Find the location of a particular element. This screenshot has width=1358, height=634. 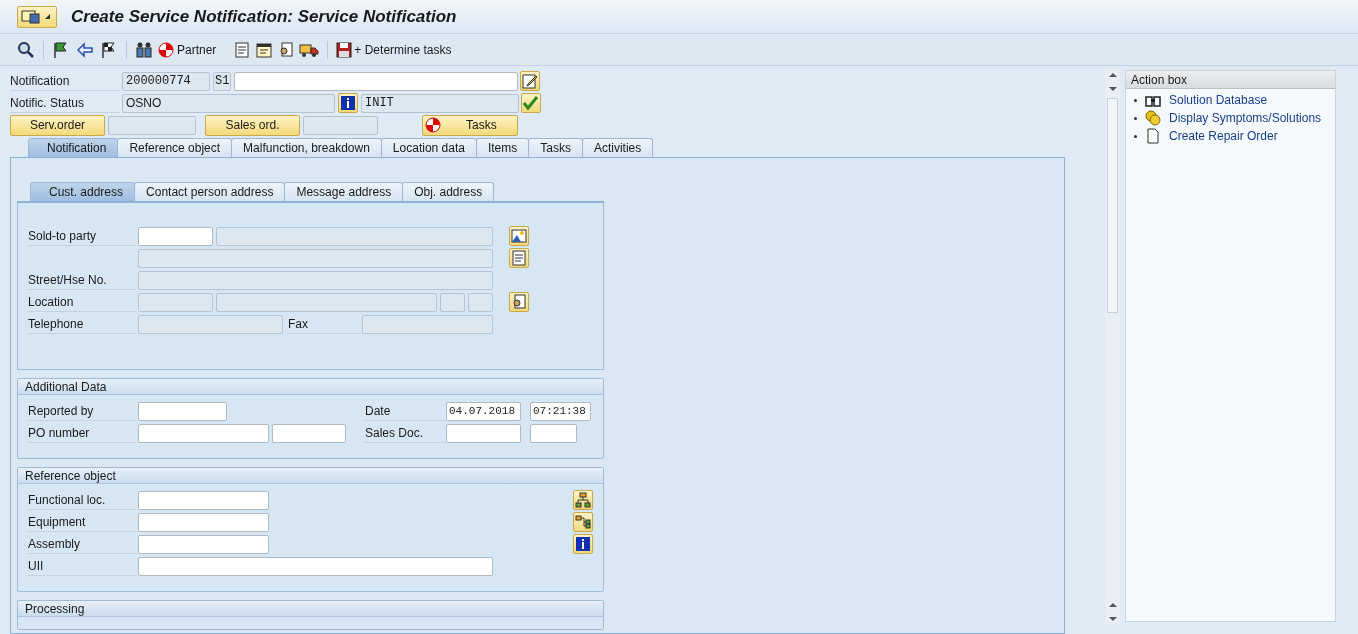

status-button is located at coordinates (531, 103).